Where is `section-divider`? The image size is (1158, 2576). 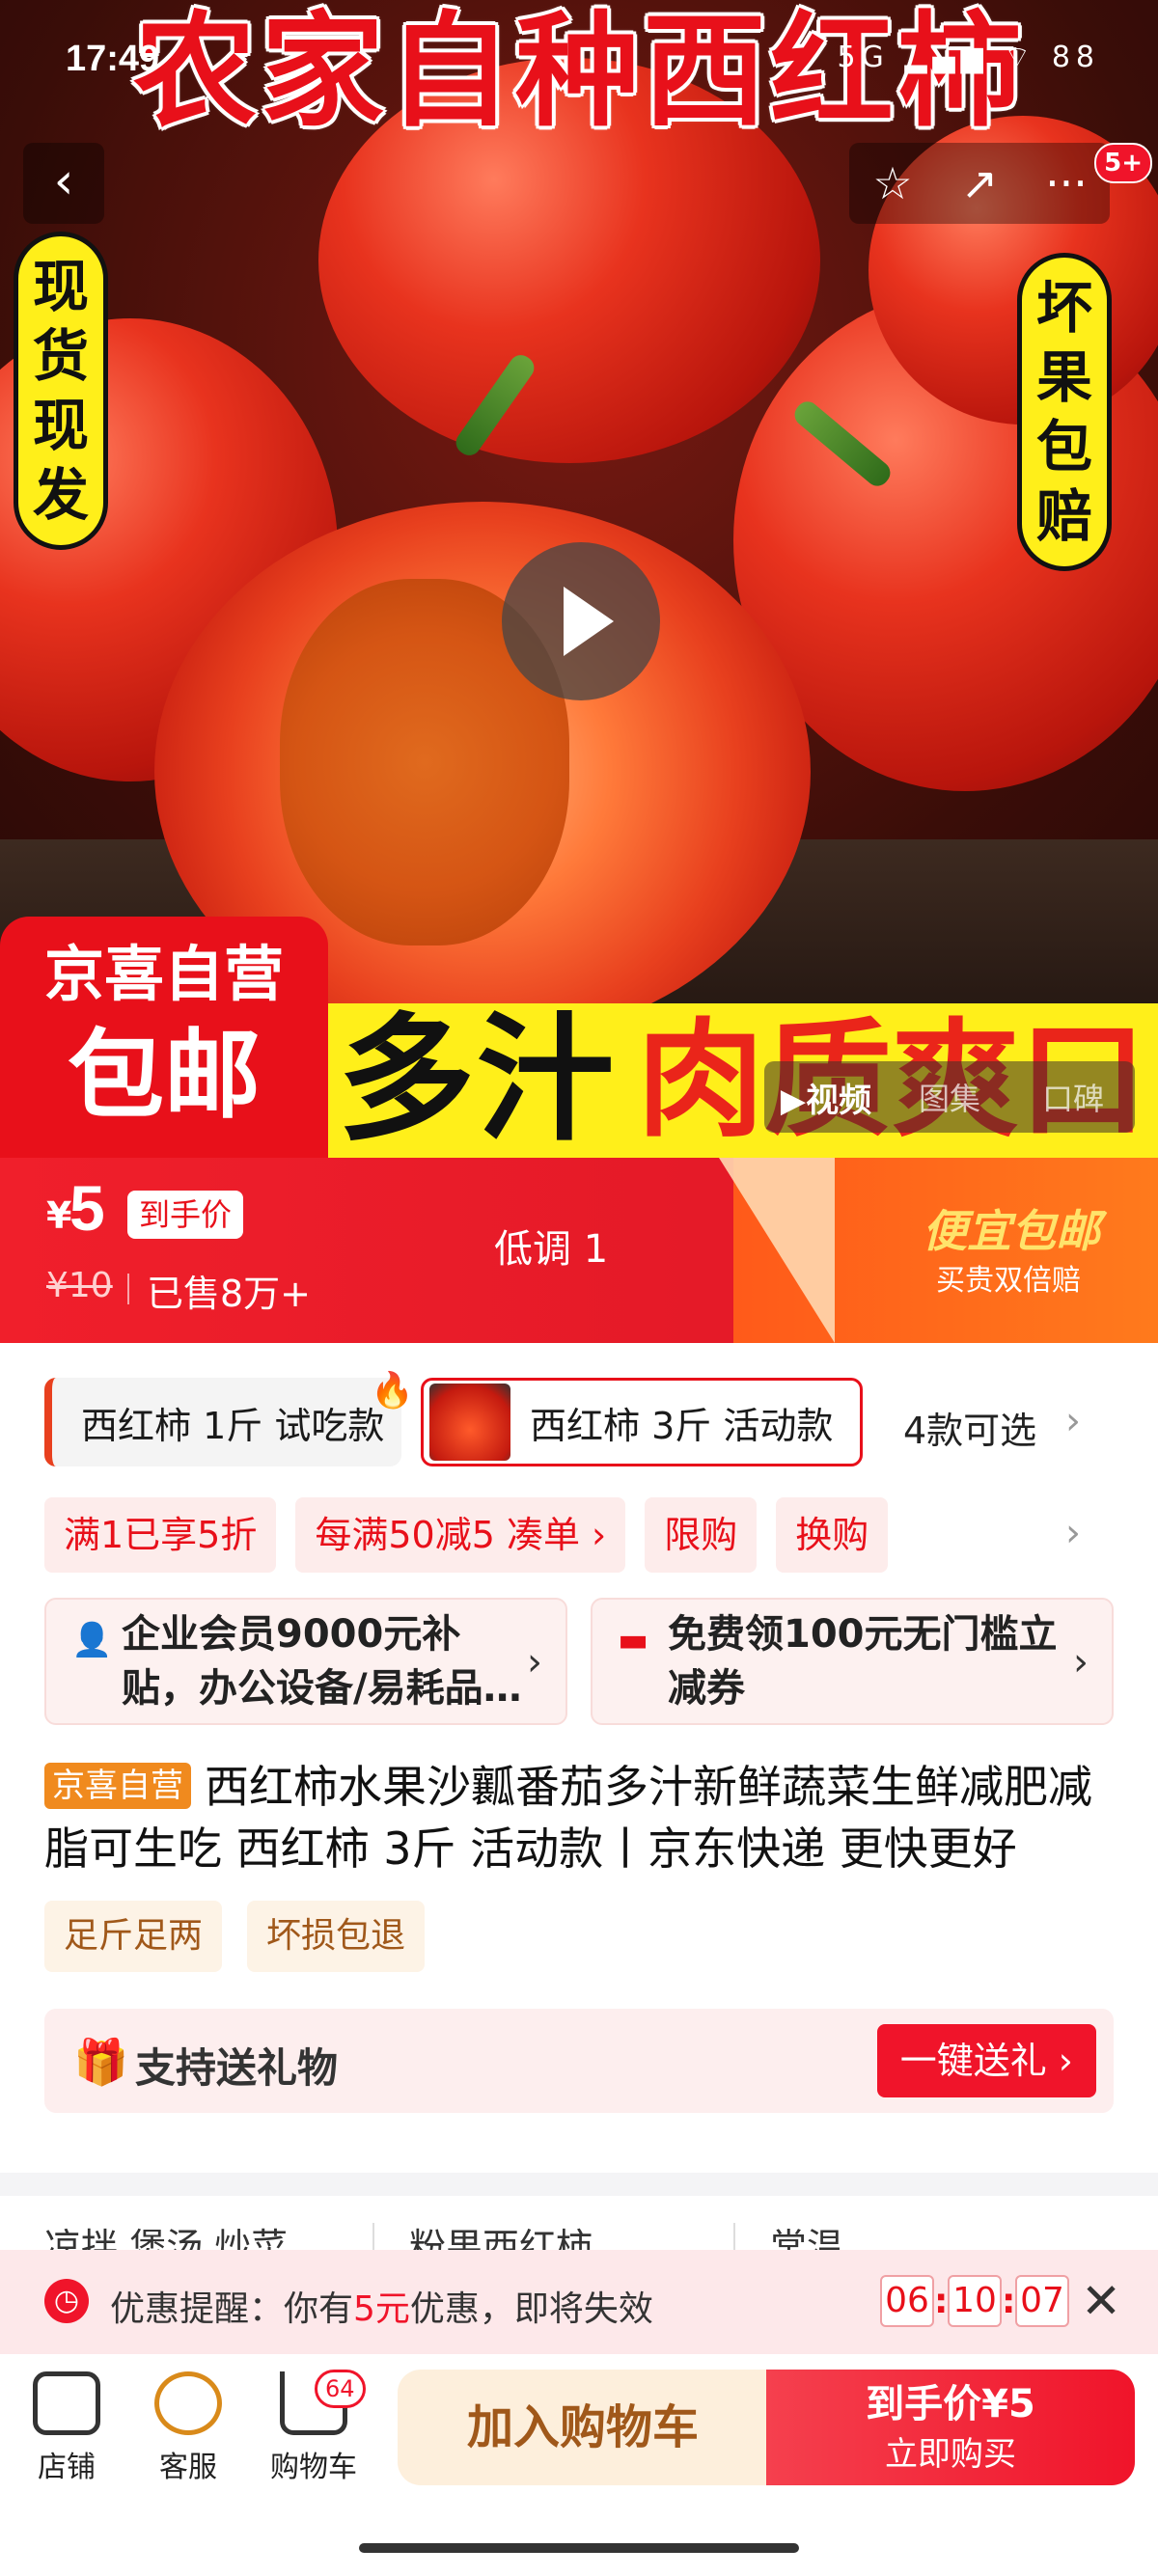
section-divider is located at coordinates (579, 2184).